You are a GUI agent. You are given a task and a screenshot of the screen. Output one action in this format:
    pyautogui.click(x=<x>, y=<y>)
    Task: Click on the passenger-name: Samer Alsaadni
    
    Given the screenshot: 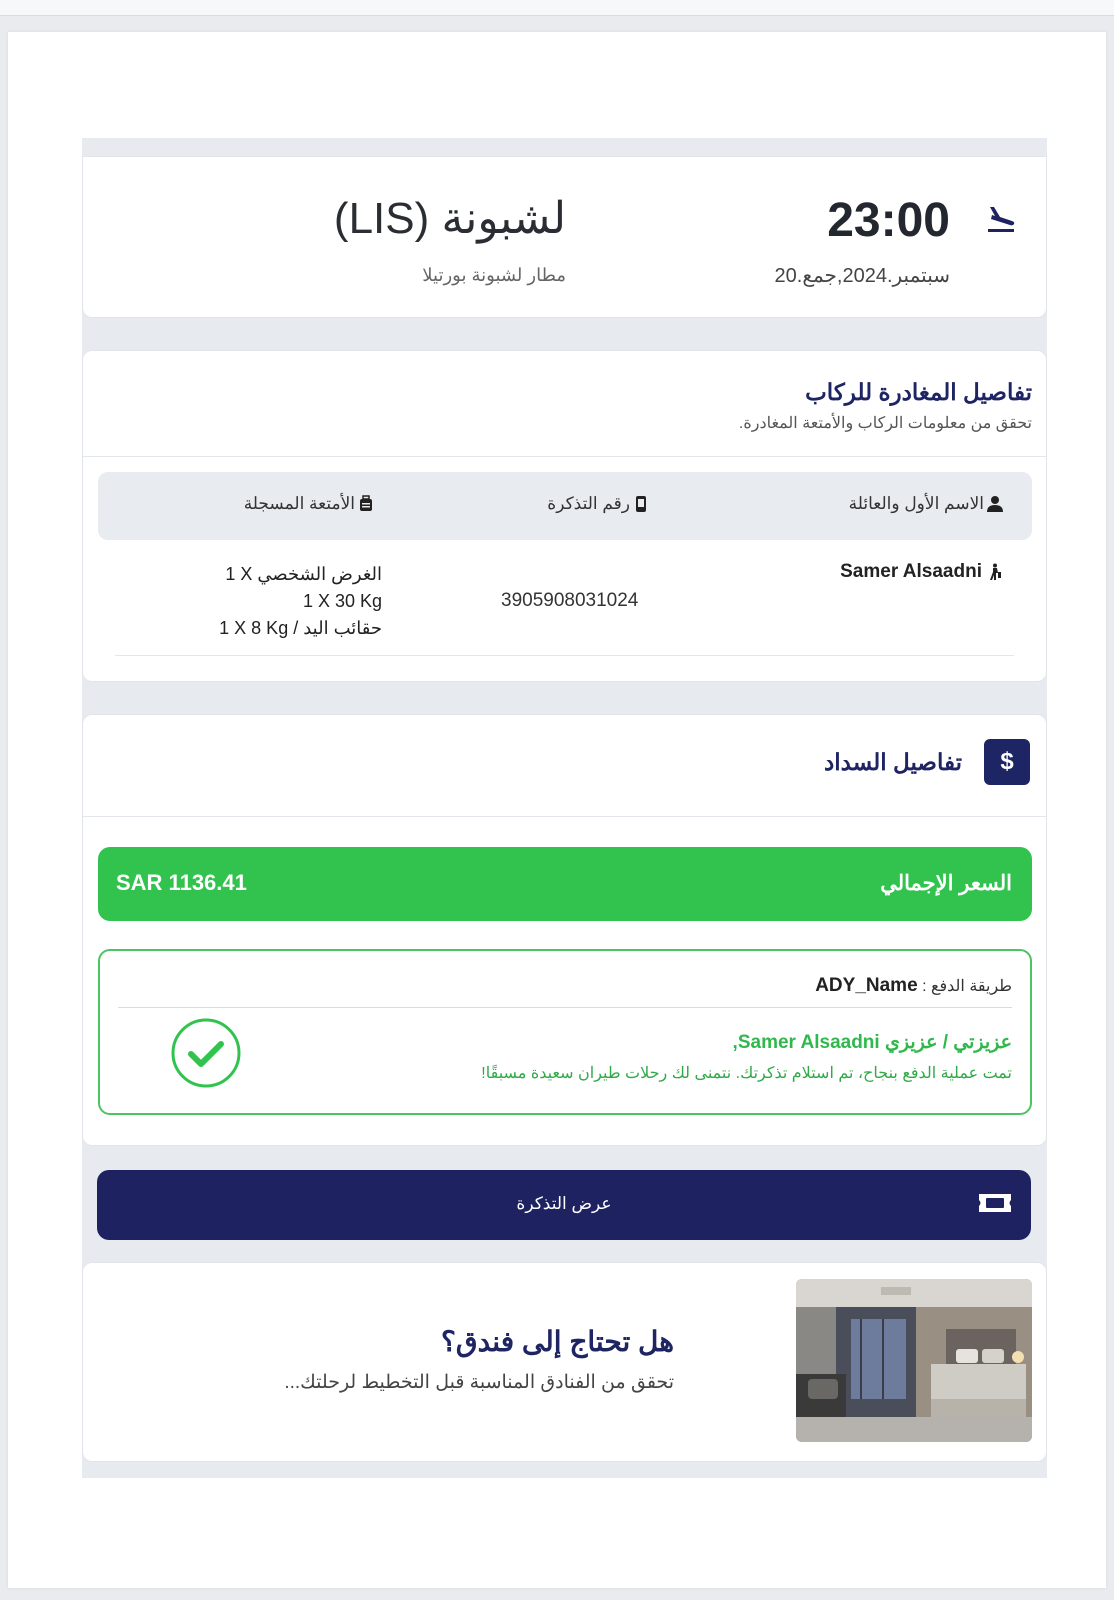 What is the action you would take?
    pyautogui.click(x=921, y=572)
    